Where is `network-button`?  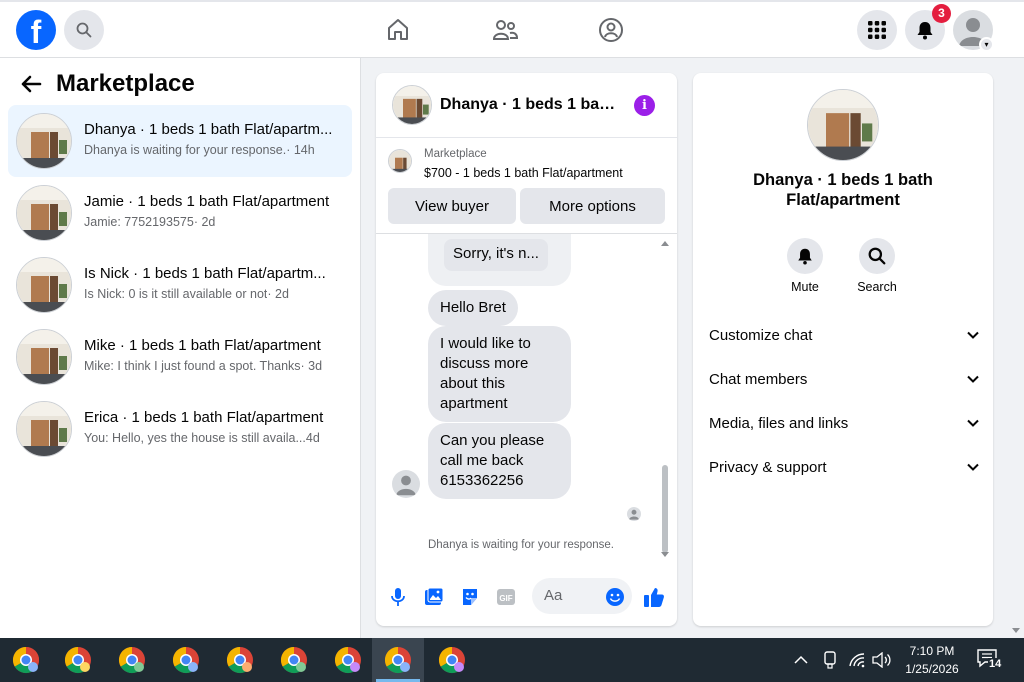
network-button is located at coordinates (857, 660).